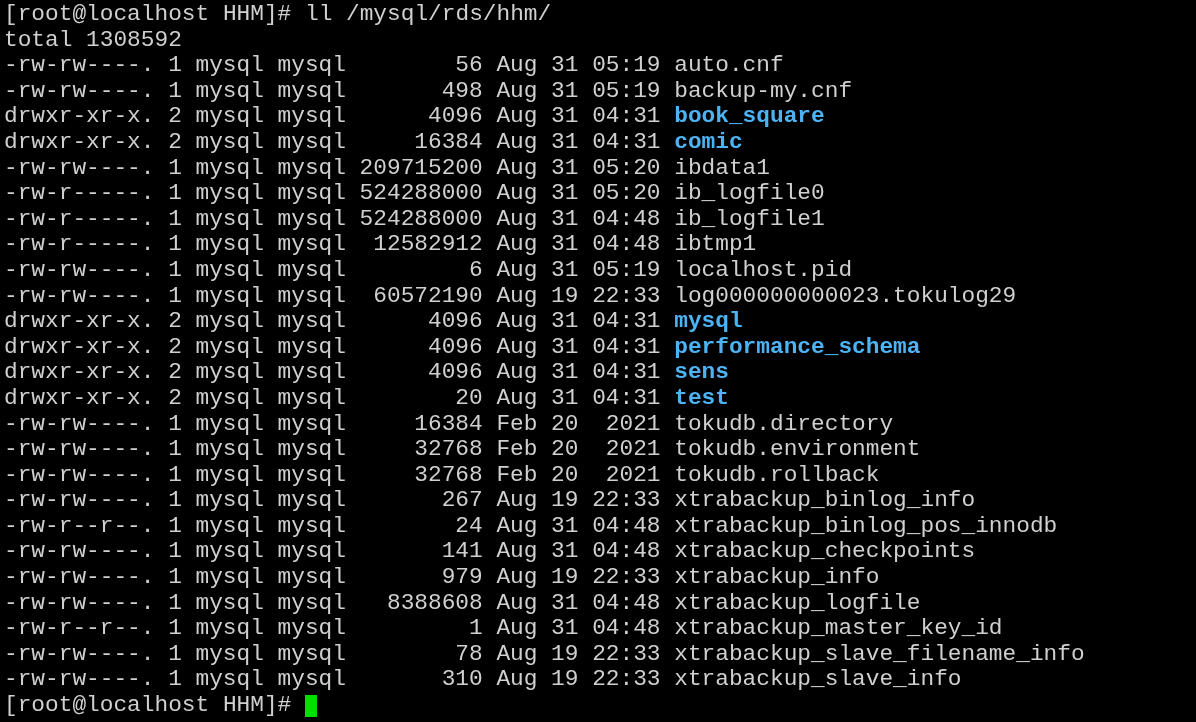  What do you see at coordinates (475, 270) in the screenshot?
I see `file-size: 6` at bounding box center [475, 270].